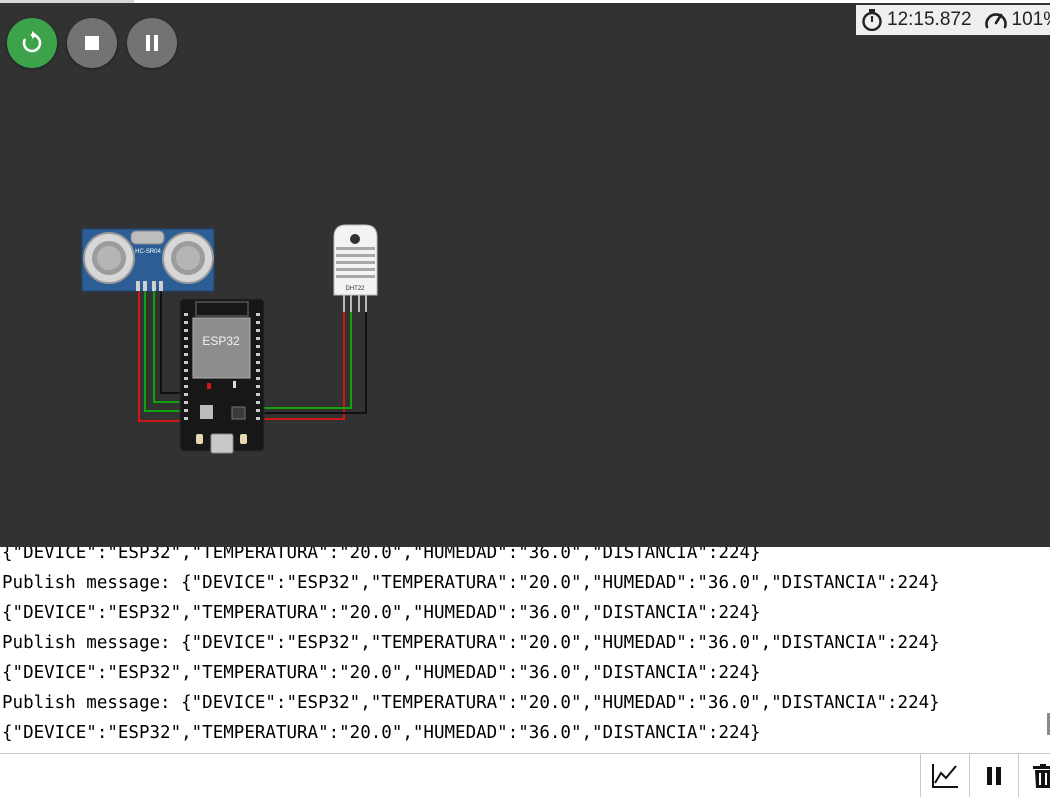 This screenshot has height=797, width=1050. I want to click on pause-simulation-button, so click(152, 43).